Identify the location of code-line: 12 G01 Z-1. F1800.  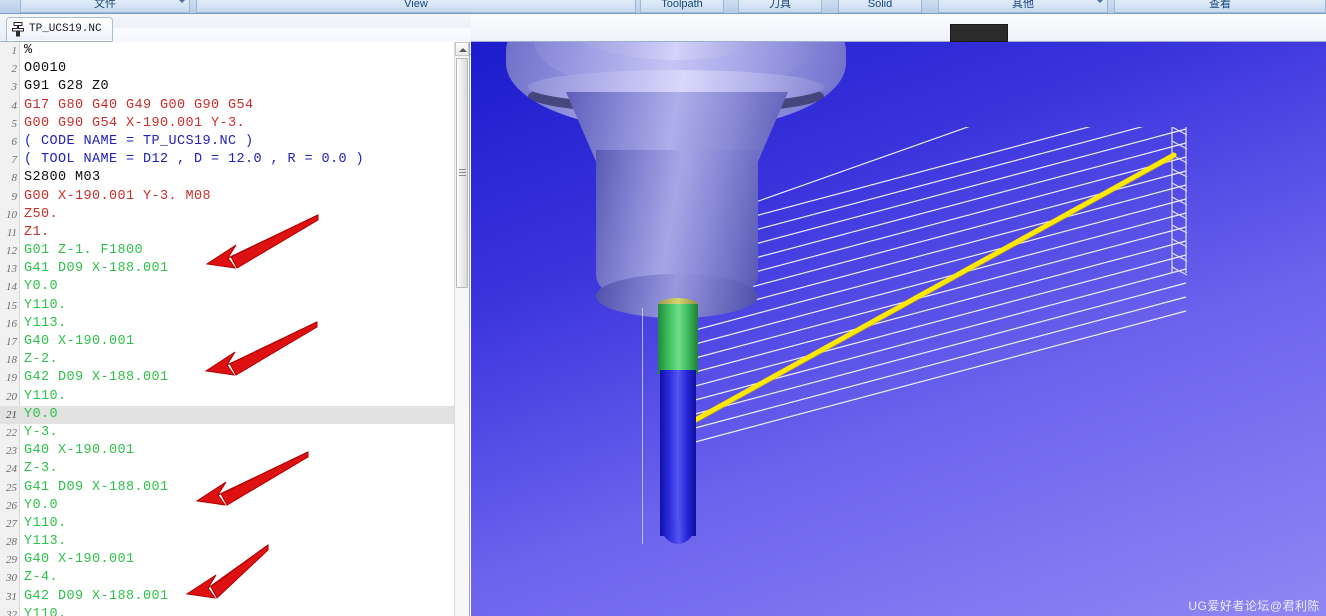
(227, 251).